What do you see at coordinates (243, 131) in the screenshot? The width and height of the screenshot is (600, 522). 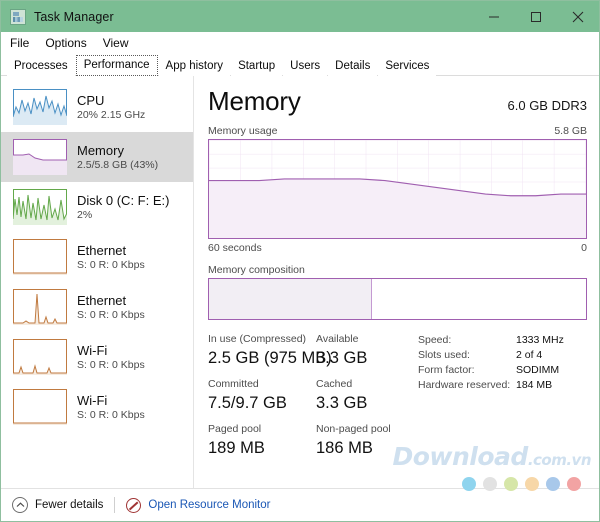 I see `usage-caption: Memory usage` at bounding box center [243, 131].